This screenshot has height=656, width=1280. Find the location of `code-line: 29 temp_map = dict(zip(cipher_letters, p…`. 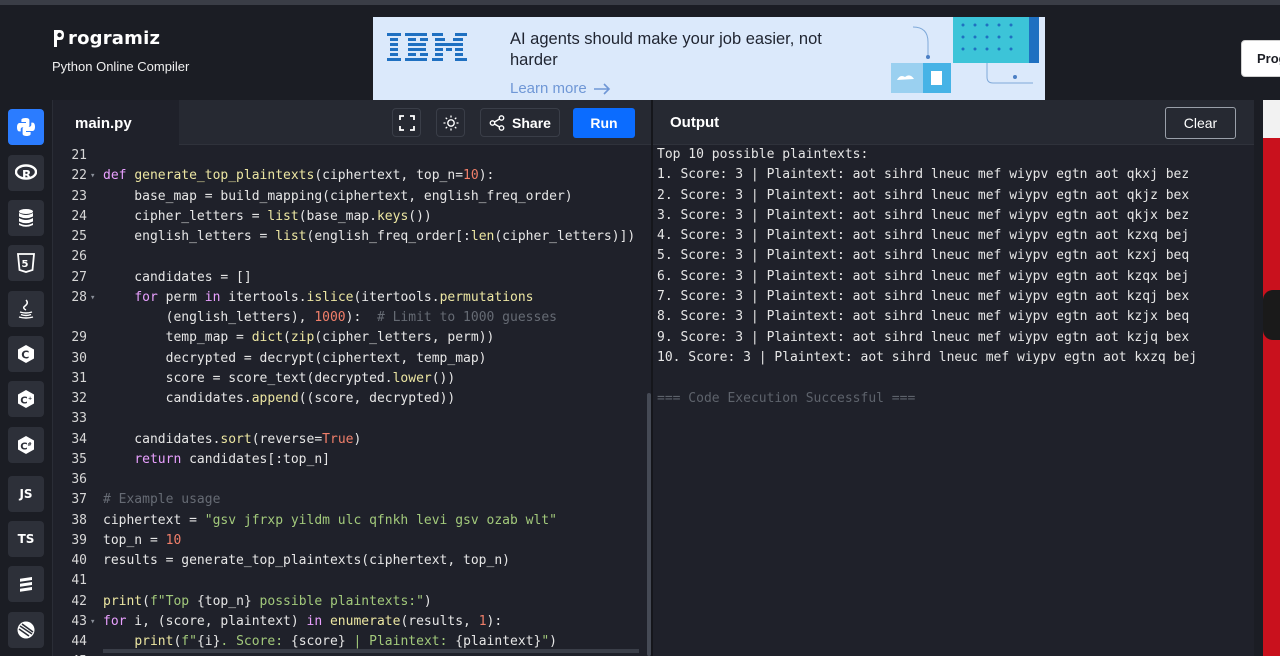

code-line: 29 temp_map = dict(zip(cipher_letters, p… is located at coordinates (348, 338).